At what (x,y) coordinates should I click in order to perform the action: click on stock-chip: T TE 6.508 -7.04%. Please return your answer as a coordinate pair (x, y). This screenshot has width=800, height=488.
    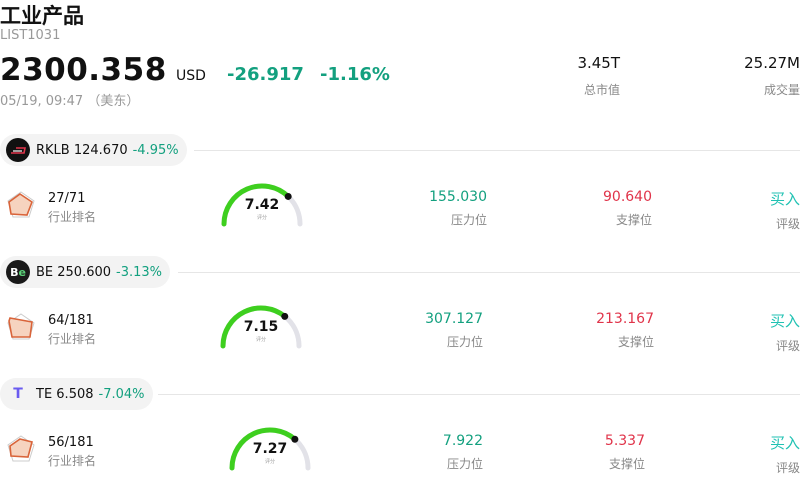
    Looking at the image, I should click on (76, 394).